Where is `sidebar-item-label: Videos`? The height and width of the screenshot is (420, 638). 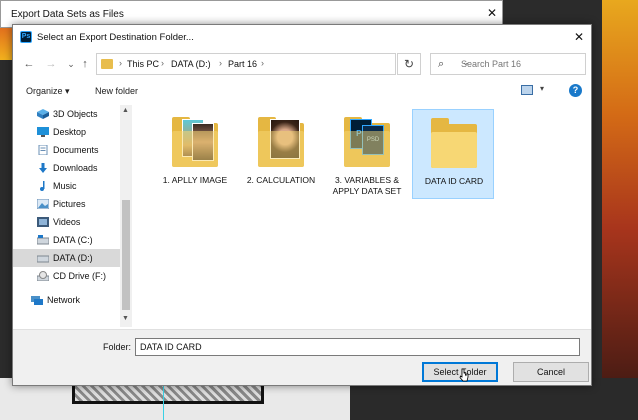
sidebar-item-label: Videos is located at coordinates (67, 222).